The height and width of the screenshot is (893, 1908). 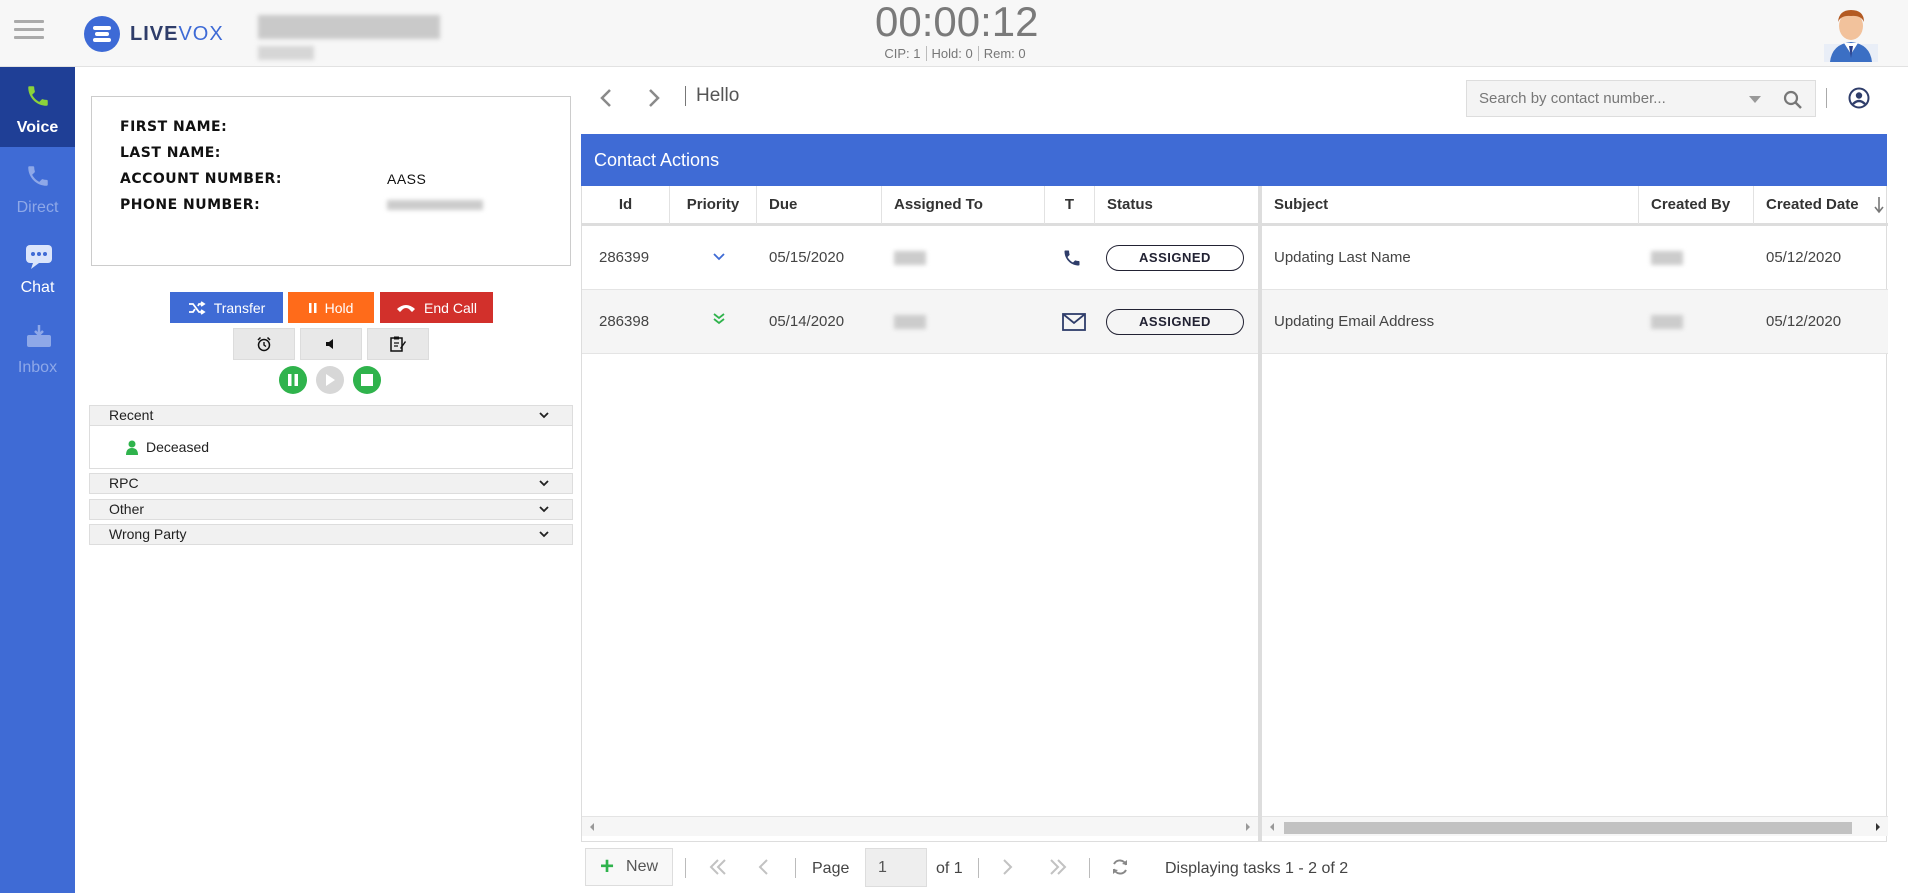 I want to click on hamburger-menu-icon, so click(x=29, y=31).